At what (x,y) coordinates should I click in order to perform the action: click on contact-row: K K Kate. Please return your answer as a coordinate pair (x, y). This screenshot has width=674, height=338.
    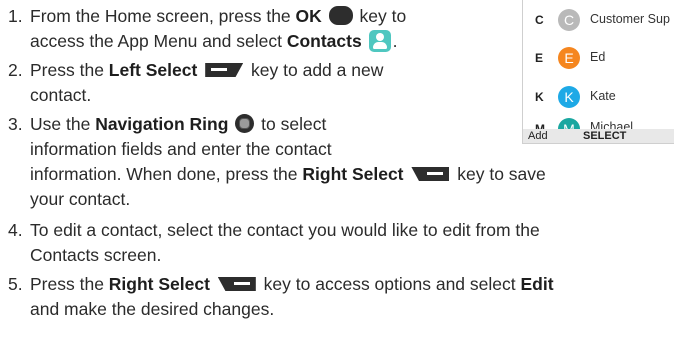
    Looking at the image, I should click on (598, 98).